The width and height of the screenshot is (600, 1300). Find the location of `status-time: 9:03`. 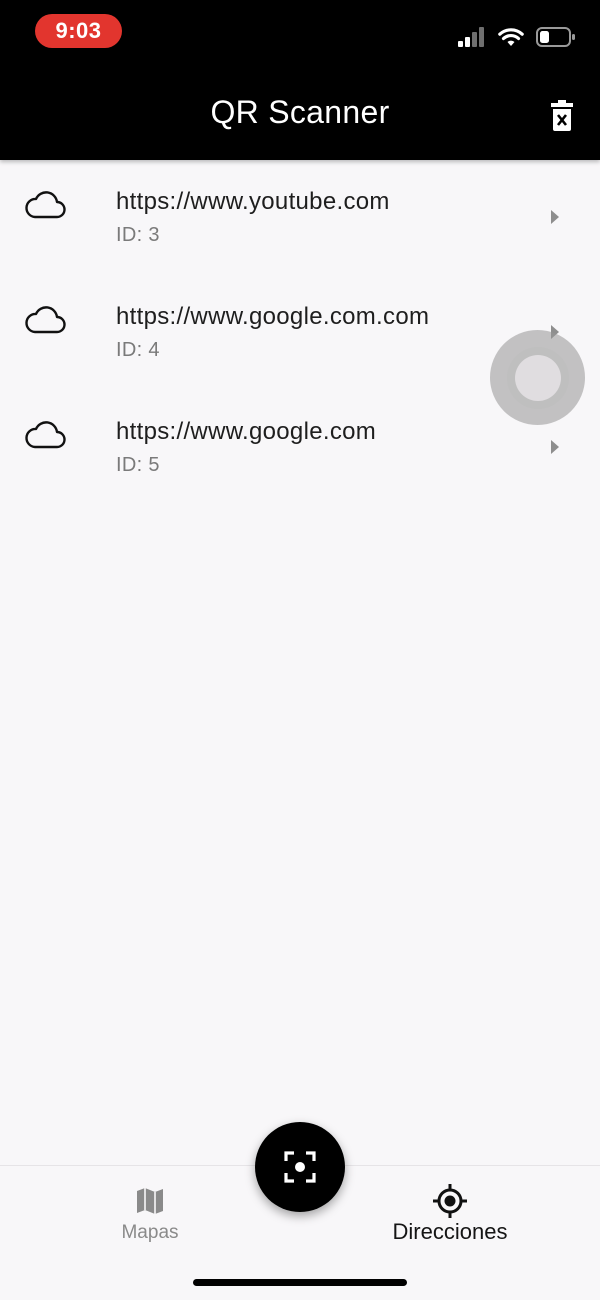

status-time: 9:03 is located at coordinates (78, 31).